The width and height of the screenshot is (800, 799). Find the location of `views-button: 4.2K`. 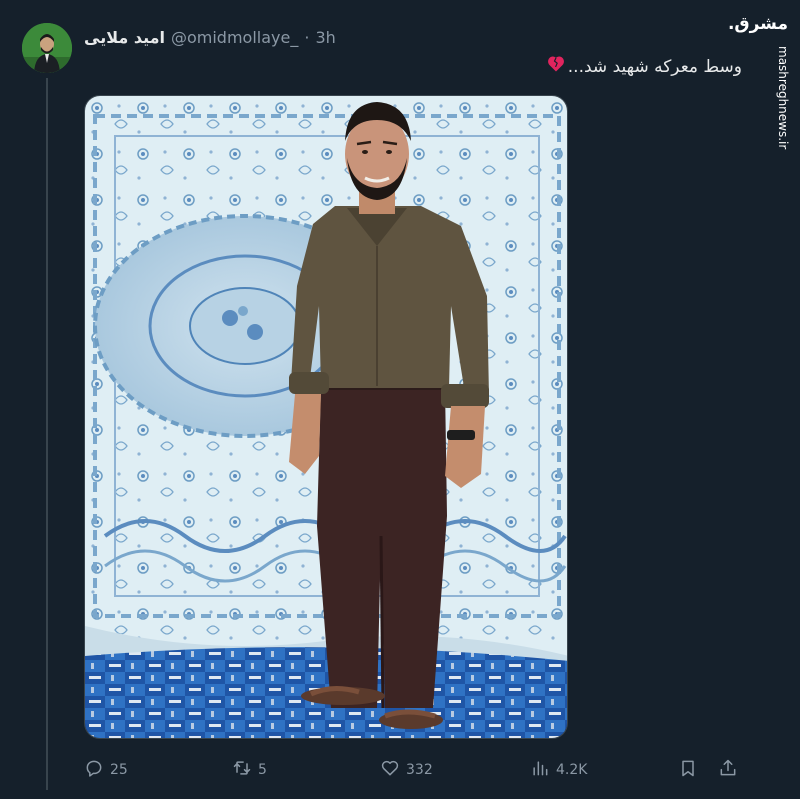

views-button: 4.2K is located at coordinates (558, 770).